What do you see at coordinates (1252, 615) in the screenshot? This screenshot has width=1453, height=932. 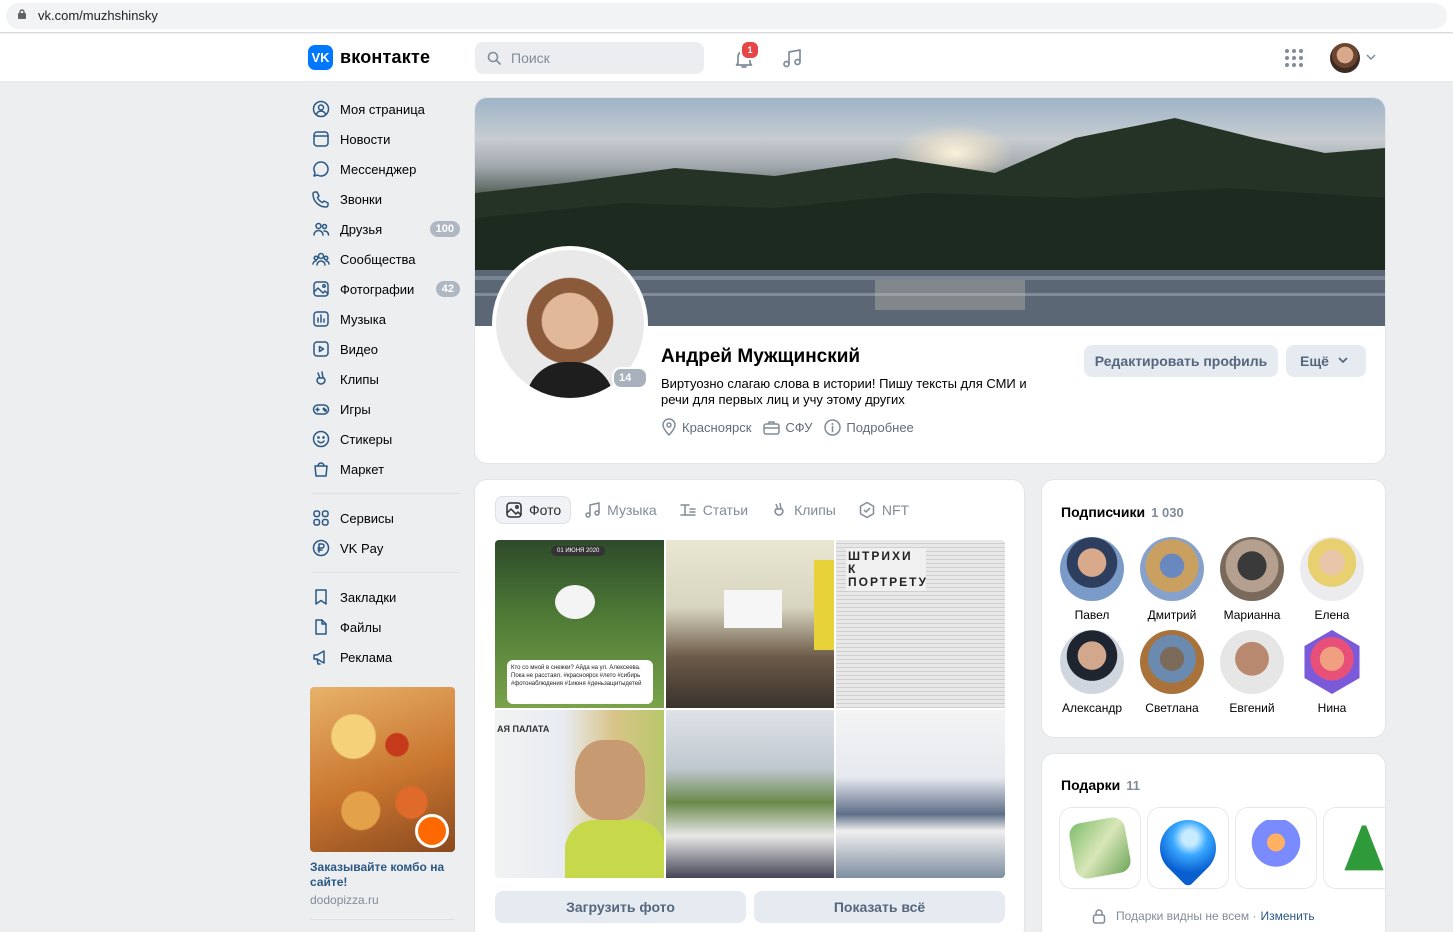 I see `follower-name: Марианна` at bounding box center [1252, 615].